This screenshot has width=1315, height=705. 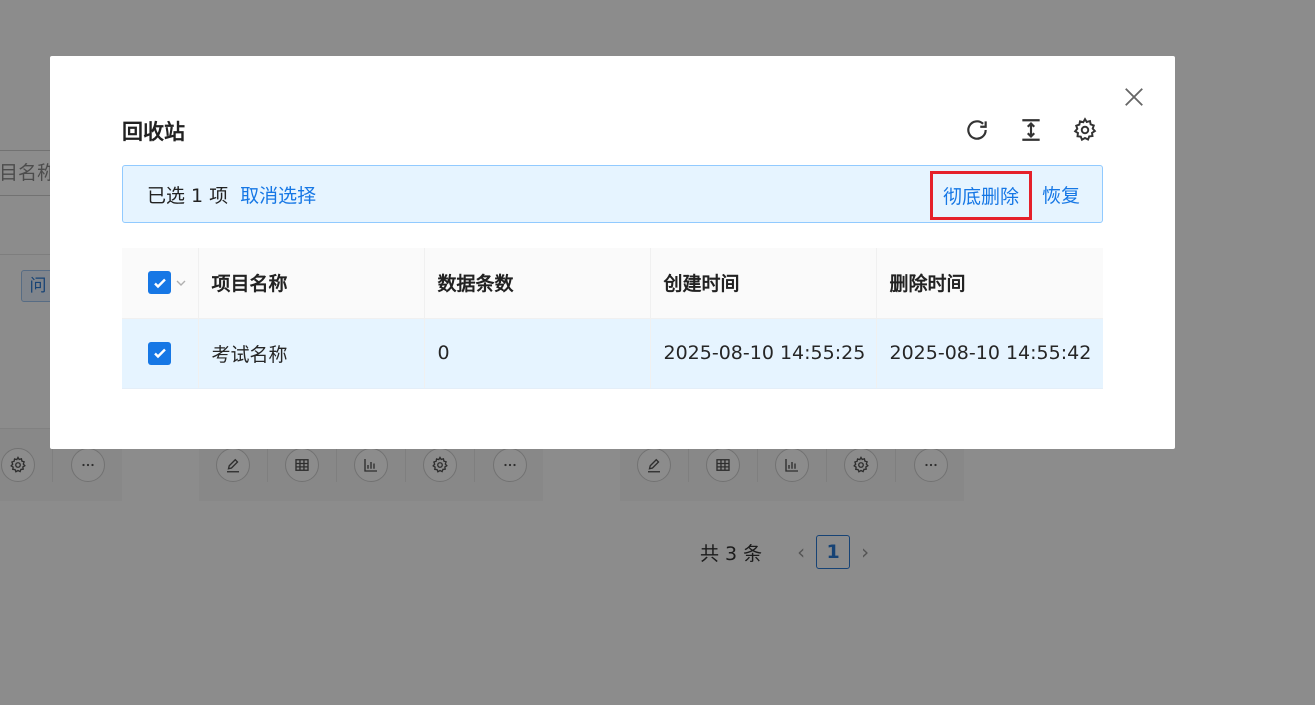 What do you see at coordinates (537, 283) in the screenshot?
I see `header-record-count: 数据条数` at bounding box center [537, 283].